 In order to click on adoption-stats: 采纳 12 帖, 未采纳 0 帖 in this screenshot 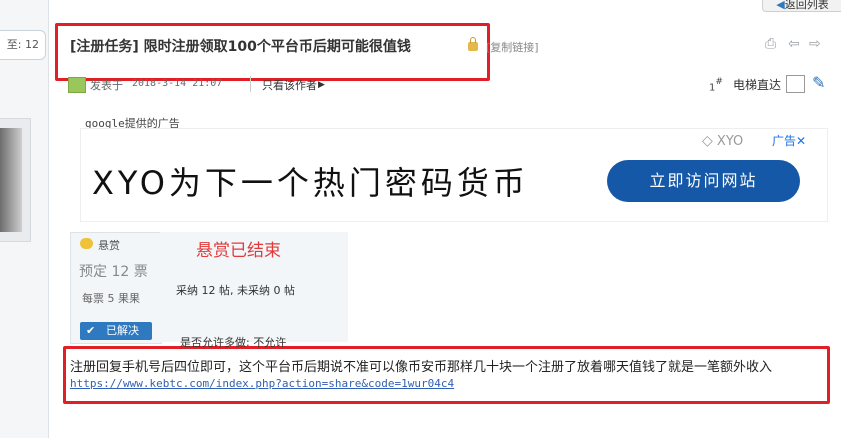, I will do `click(235, 290)`.